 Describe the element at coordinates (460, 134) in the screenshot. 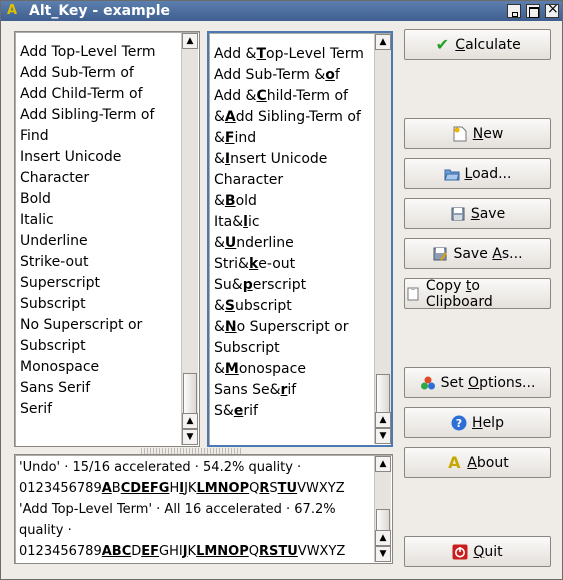

I see `new-document-icon` at that location.